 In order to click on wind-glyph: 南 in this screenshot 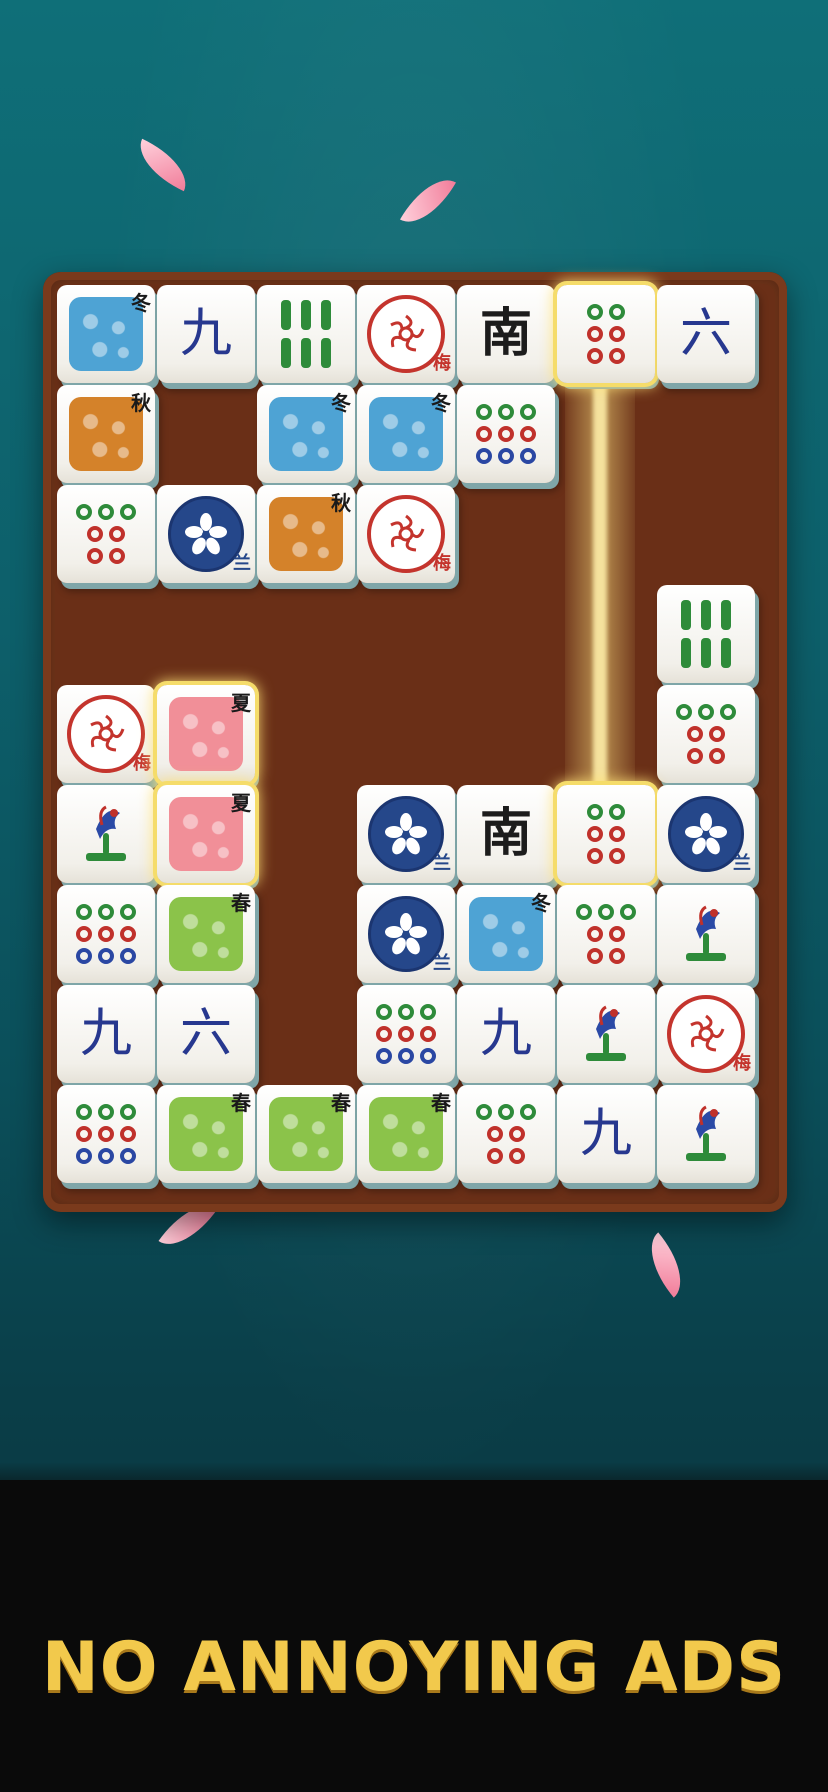, I will do `click(505, 834)`.